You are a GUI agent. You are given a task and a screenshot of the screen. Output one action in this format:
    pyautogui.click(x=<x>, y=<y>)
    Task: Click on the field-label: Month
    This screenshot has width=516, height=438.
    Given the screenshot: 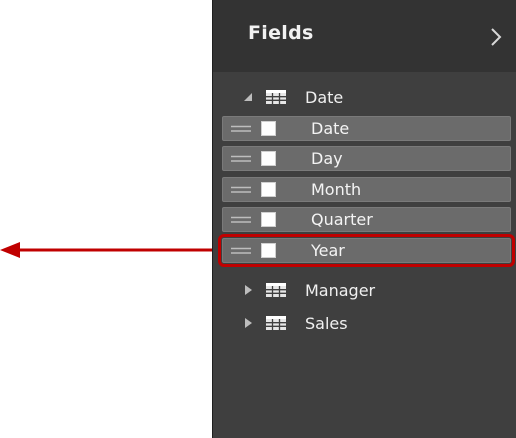 What is the action you would take?
    pyautogui.click(x=336, y=189)
    